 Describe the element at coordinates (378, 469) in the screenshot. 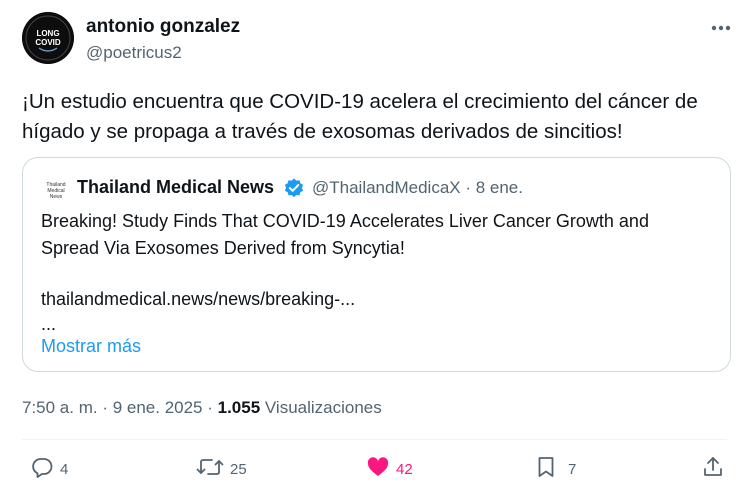

I see `like-icon` at that location.